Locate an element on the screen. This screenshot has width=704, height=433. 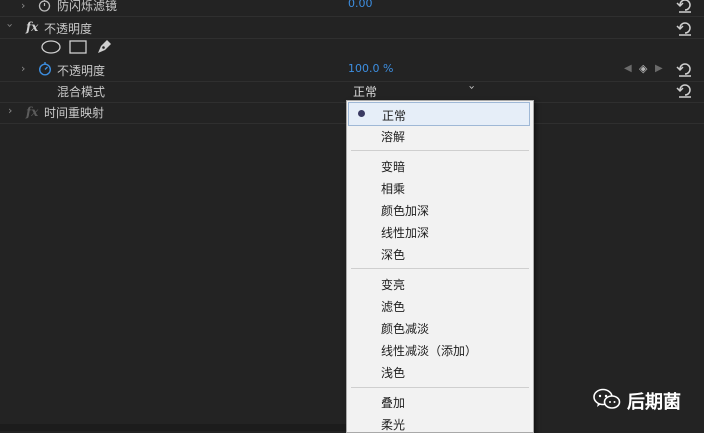
antiflicker-row: › 防闪烁滤镜 0.00 is located at coordinates (352, 8).